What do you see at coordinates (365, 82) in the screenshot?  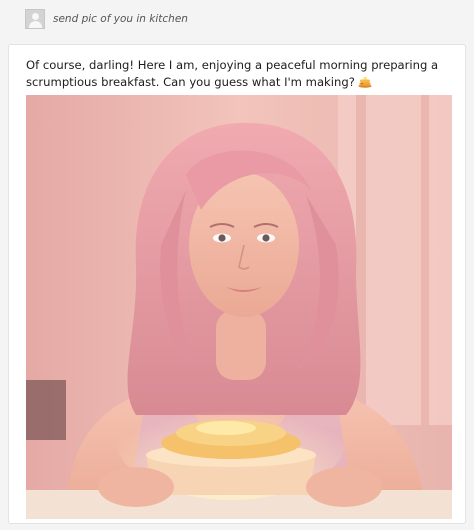 I see `pancakes-icon` at bounding box center [365, 82].